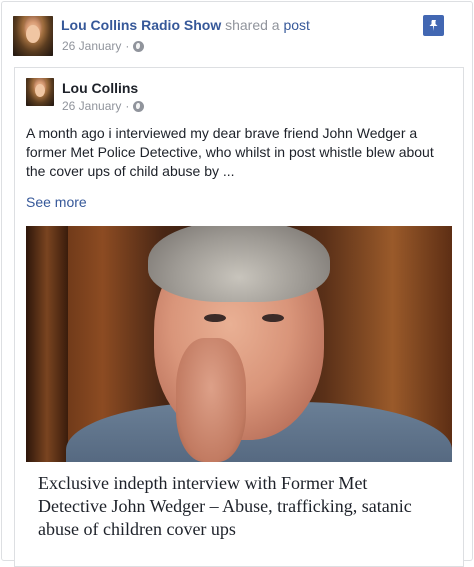 This screenshot has height=567, width=474. I want to click on page-avatar, so click(33, 36).